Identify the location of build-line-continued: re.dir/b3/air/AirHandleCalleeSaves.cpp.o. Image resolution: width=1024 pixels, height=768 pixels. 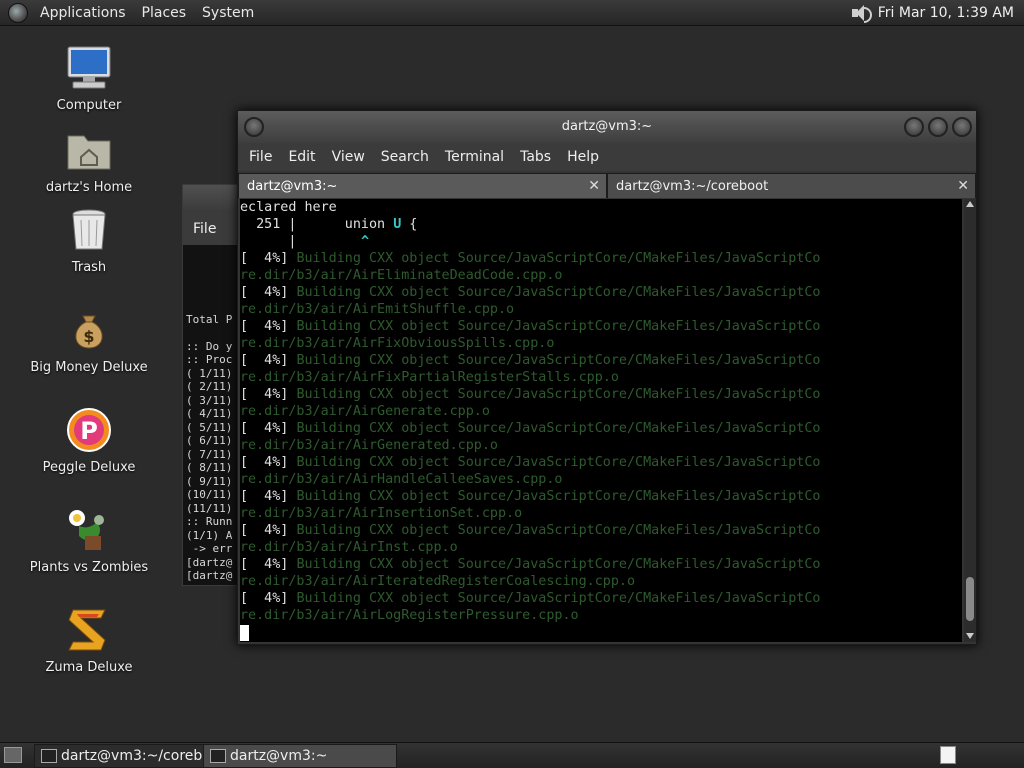
(401, 479).